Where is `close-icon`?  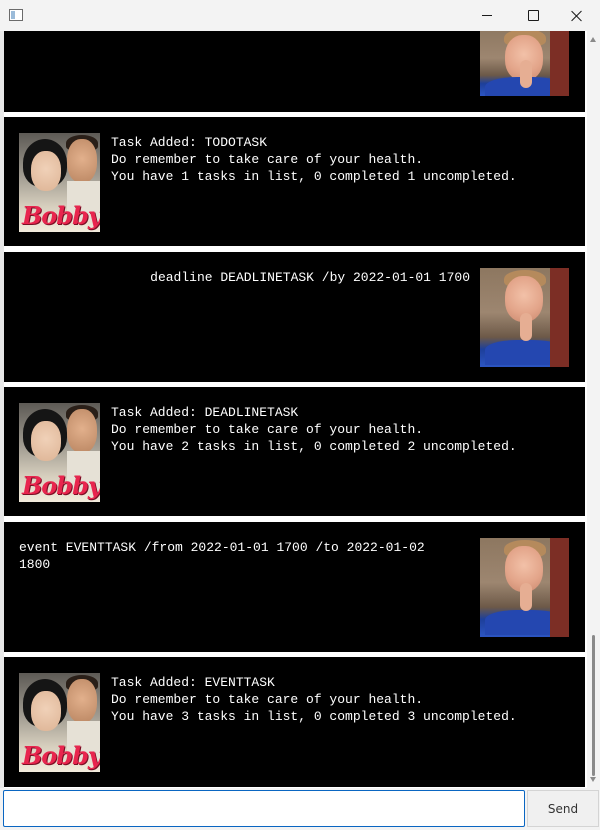 close-icon is located at coordinates (577, 16).